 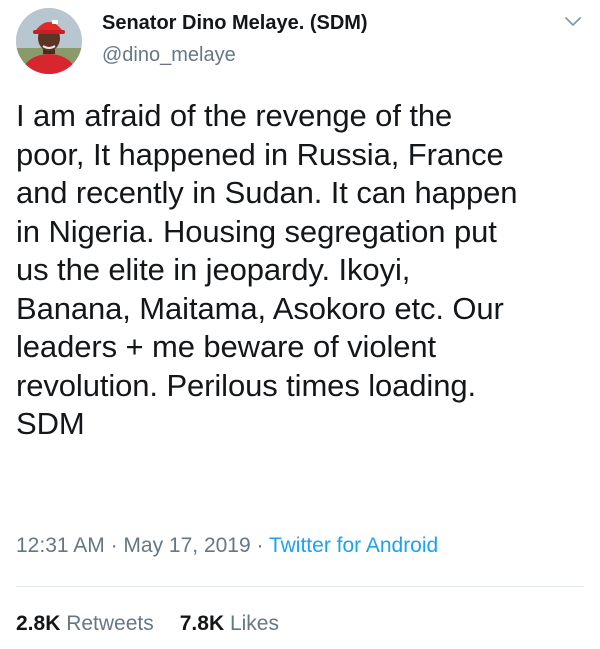 I want to click on tweet-text-line: leaders + me beware of violent, so click(x=226, y=346).